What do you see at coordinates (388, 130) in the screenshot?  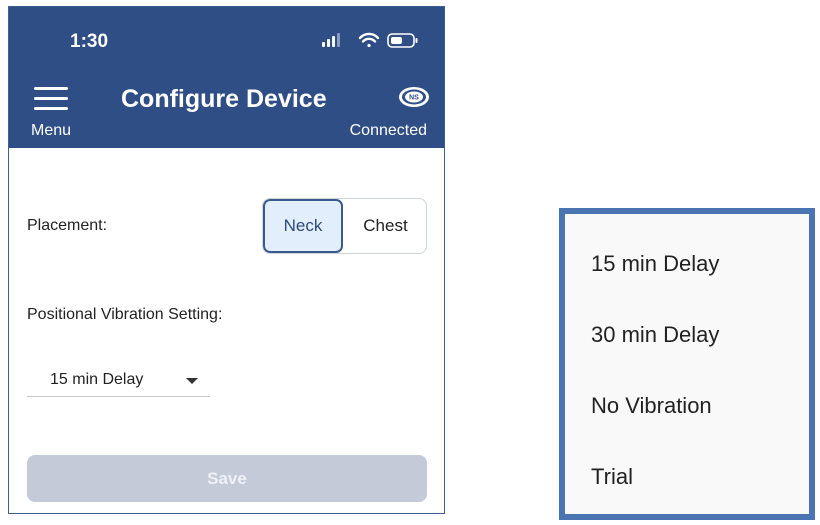 I see `connection-status: Connected` at bounding box center [388, 130].